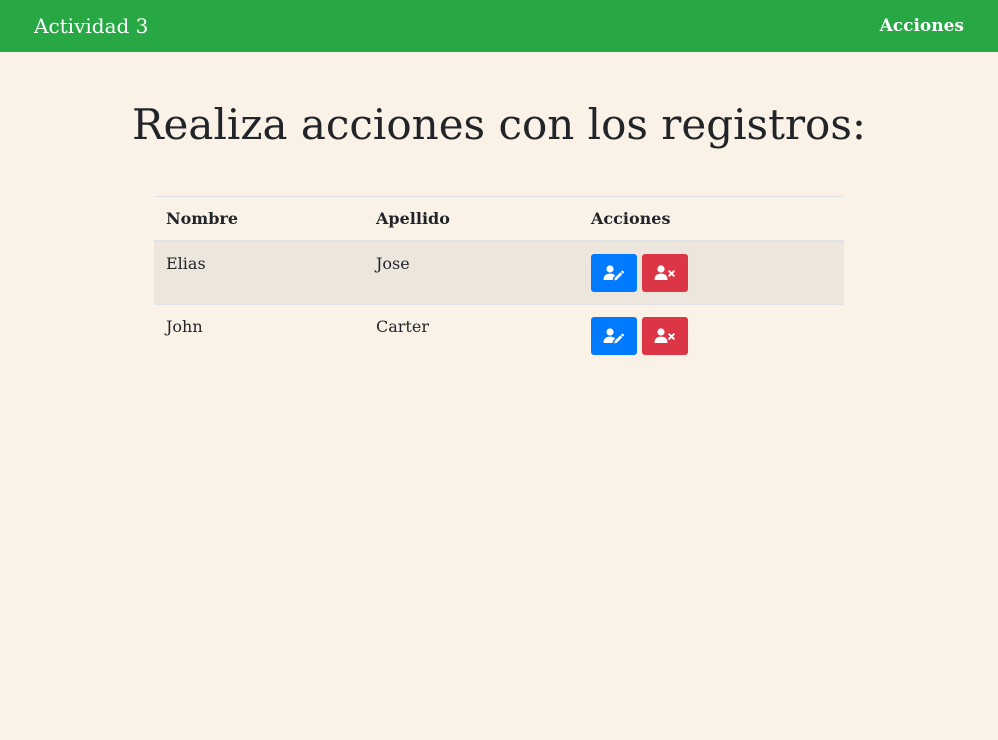 This screenshot has height=740, width=998. I want to click on nav-link-acciones: Acciones, so click(922, 26).